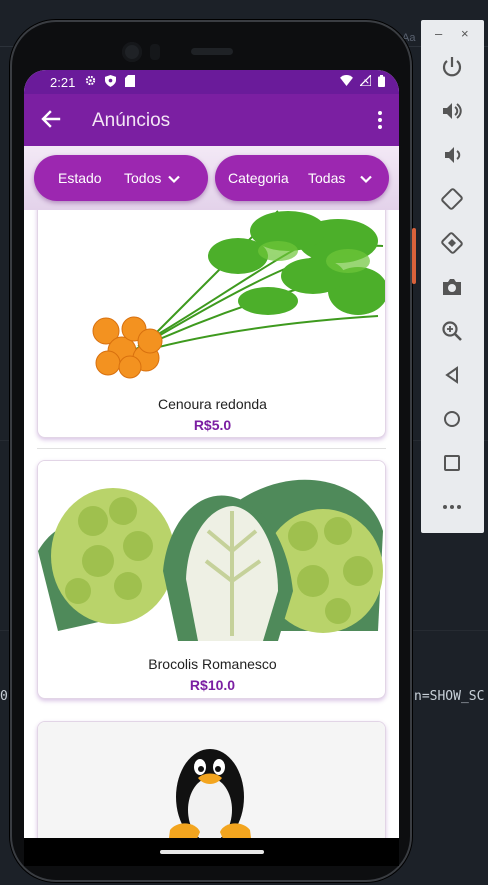  I want to click on volume-up-icon, so click(452, 111).